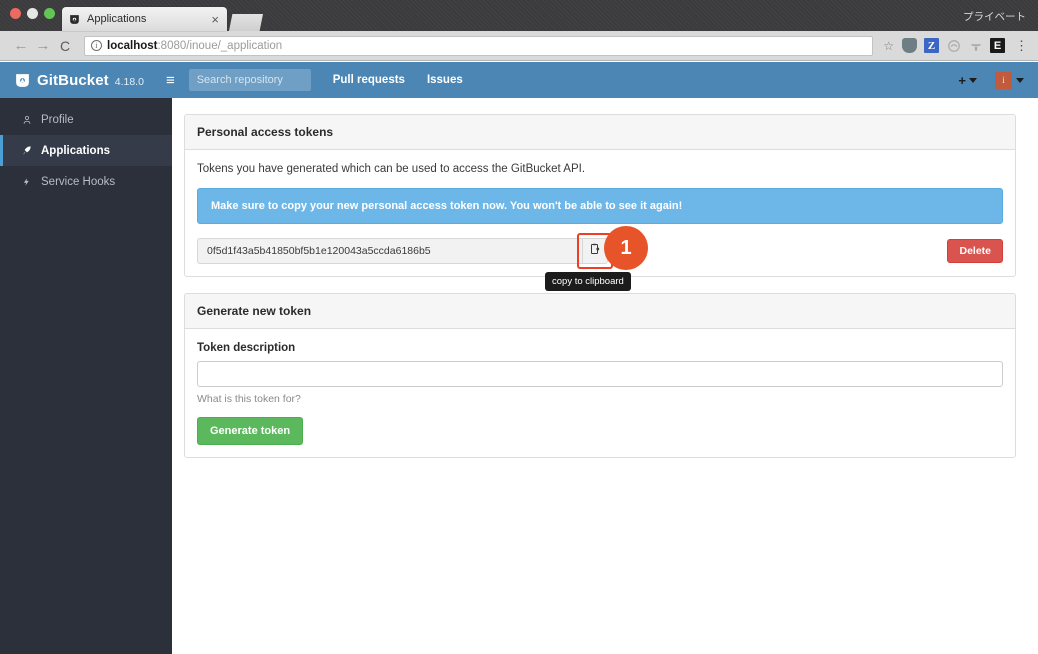 The height and width of the screenshot is (654, 1038). What do you see at coordinates (588, 281) in the screenshot?
I see `copy-tooltip: copy to clipboard` at bounding box center [588, 281].